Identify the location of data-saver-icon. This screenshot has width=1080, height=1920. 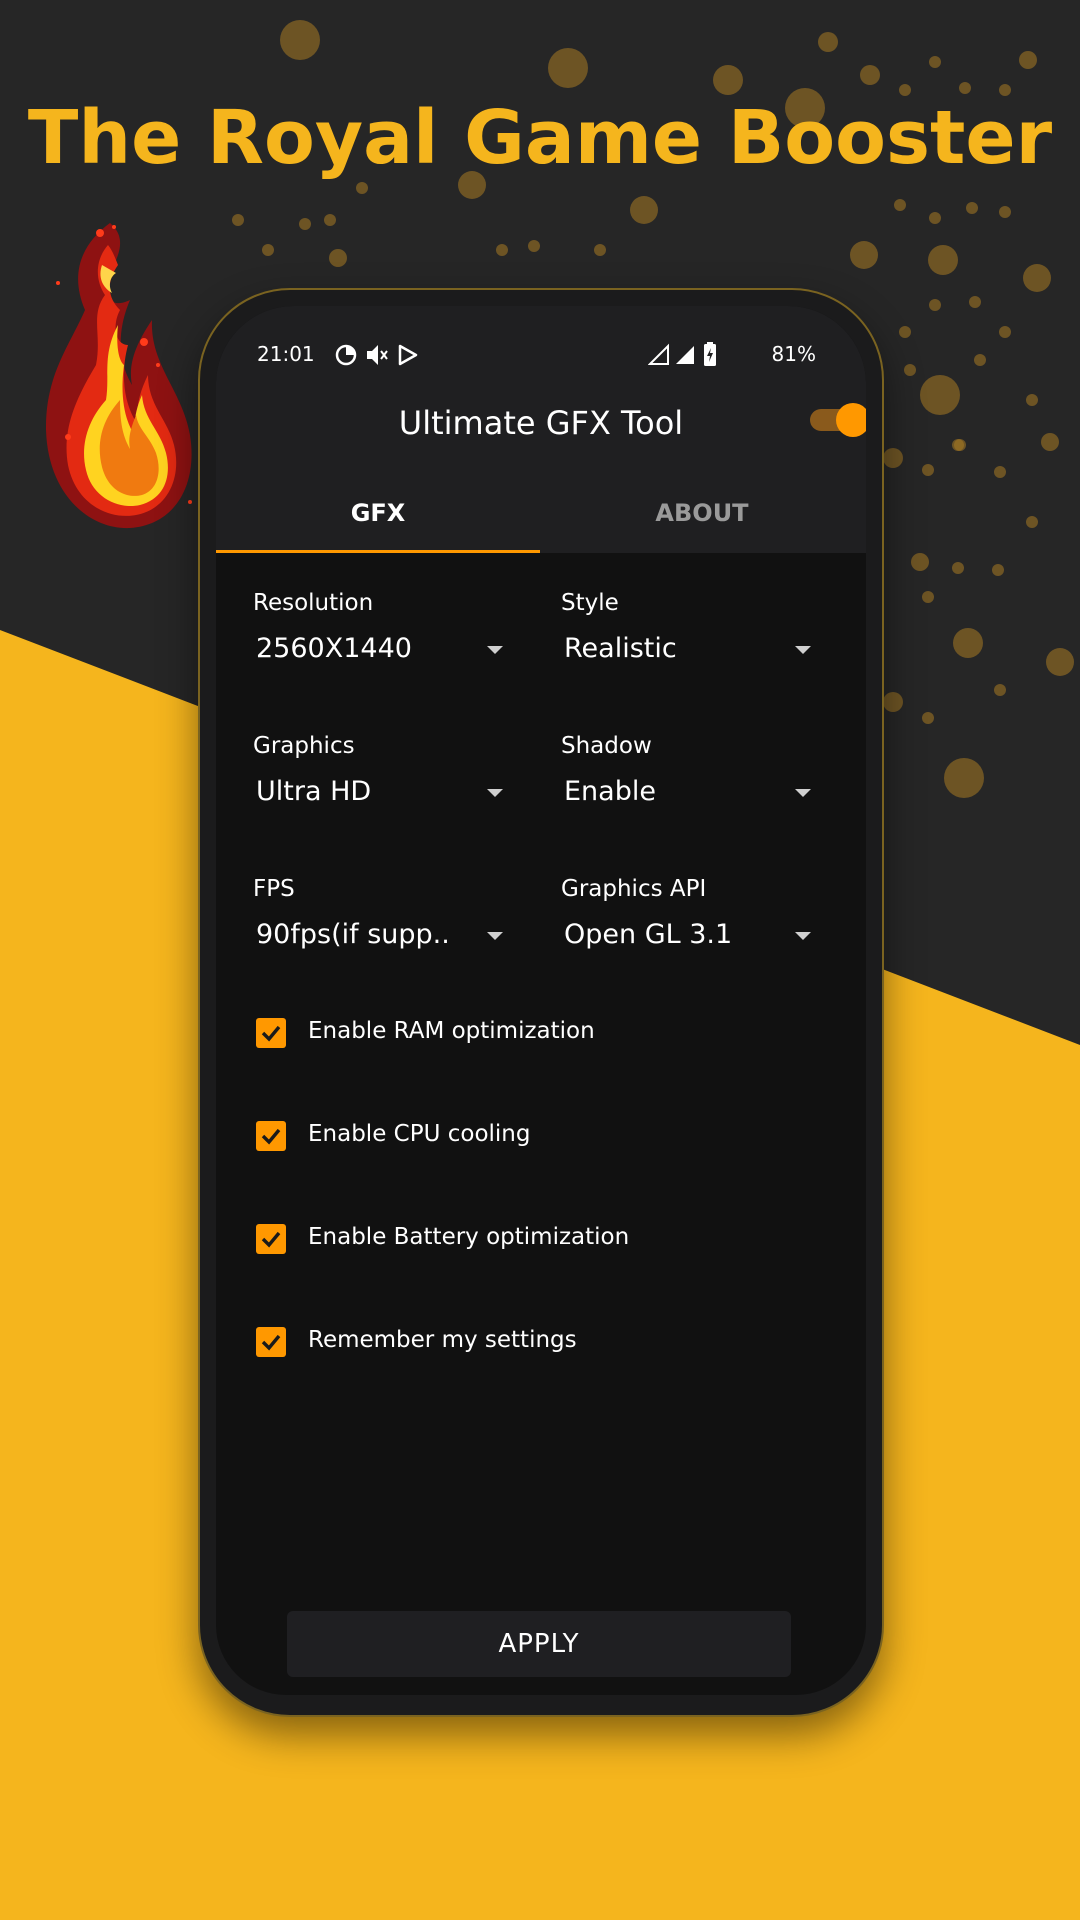
(346, 355).